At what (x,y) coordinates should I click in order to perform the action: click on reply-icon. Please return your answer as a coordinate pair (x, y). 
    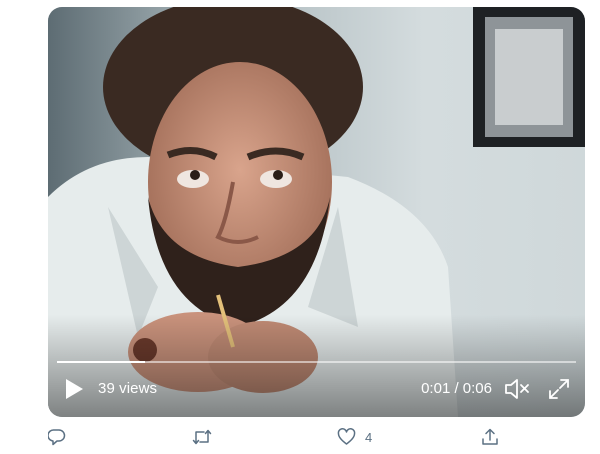
    Looking at the image, I should click on (57, 437).